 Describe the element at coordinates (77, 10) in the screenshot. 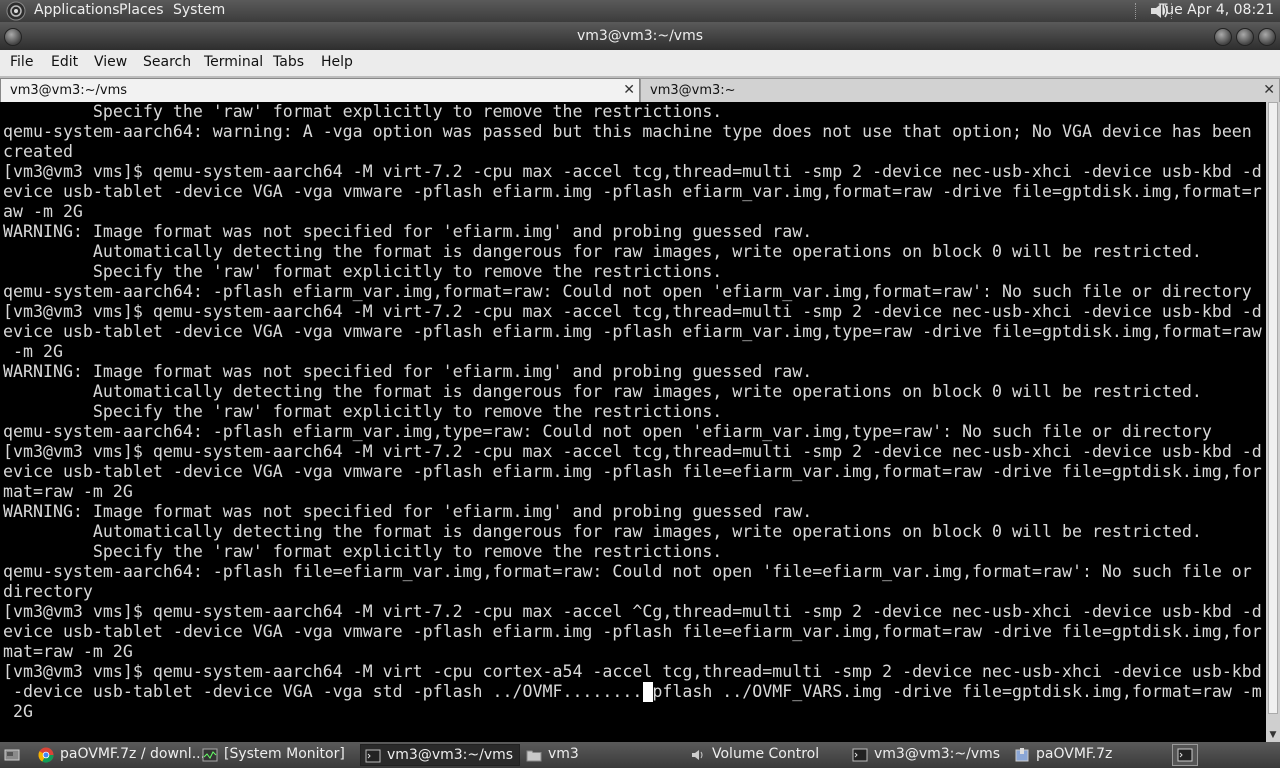

I see `applications-menu: Applications` at that location.